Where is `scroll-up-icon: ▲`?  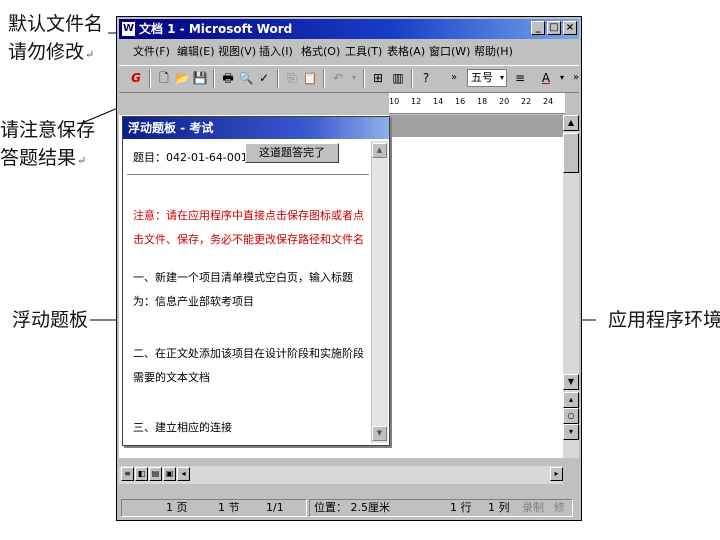 scroll-up-icon: ▲ is located at coordinates (571, 123).